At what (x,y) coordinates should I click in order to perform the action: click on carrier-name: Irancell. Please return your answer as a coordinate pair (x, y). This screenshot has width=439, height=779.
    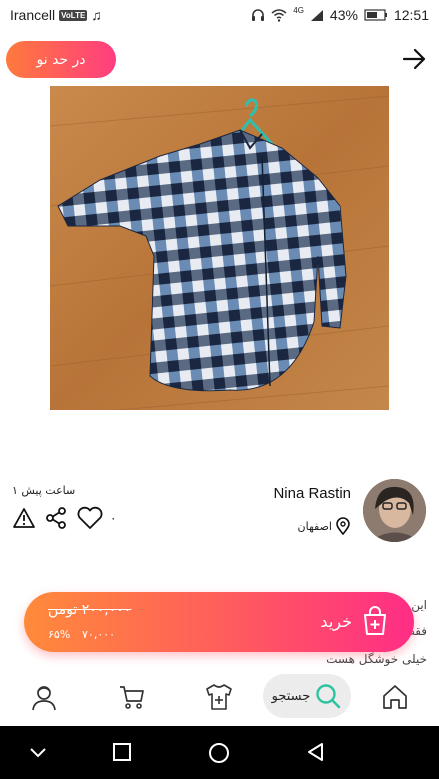
    Looking at the image, I should click on (33, 15).